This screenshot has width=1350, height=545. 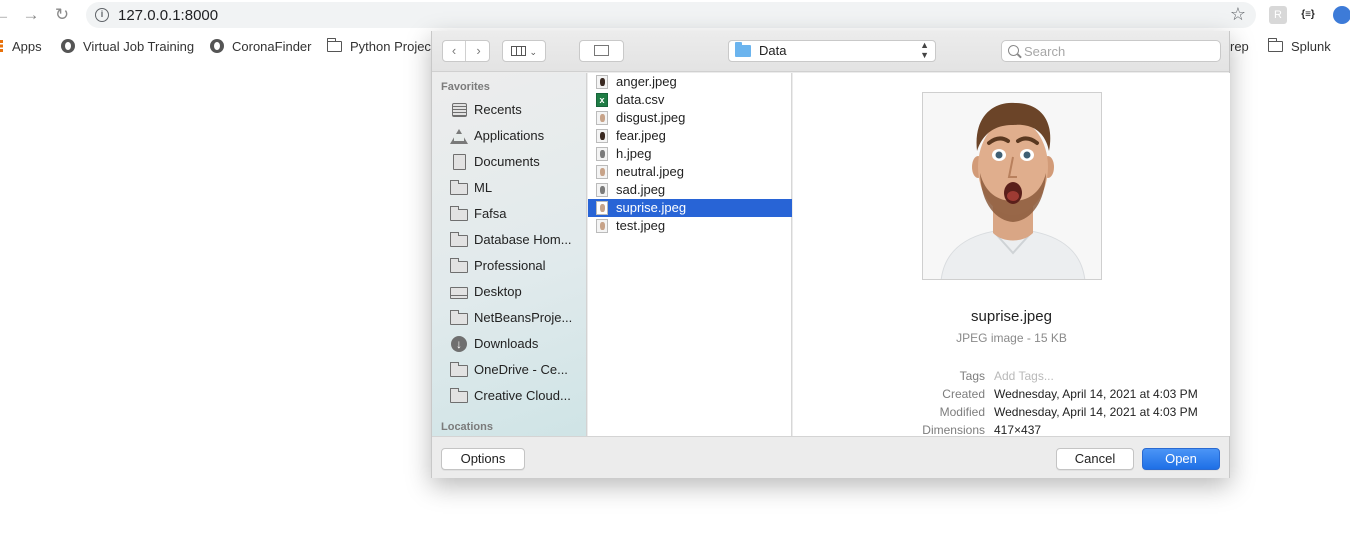 What do you see at coordinates (459, 110) in the screenshot?
I see `recents-icon` at bounding box center [459, 110].